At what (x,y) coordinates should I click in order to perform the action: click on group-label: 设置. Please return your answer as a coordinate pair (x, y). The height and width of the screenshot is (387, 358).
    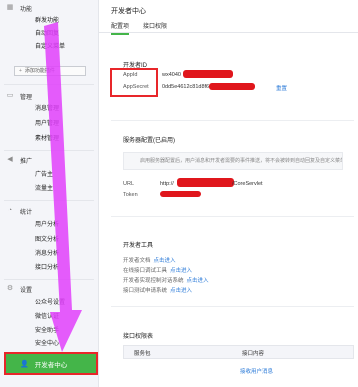
    Looking at the image, I should click on (26, 290).